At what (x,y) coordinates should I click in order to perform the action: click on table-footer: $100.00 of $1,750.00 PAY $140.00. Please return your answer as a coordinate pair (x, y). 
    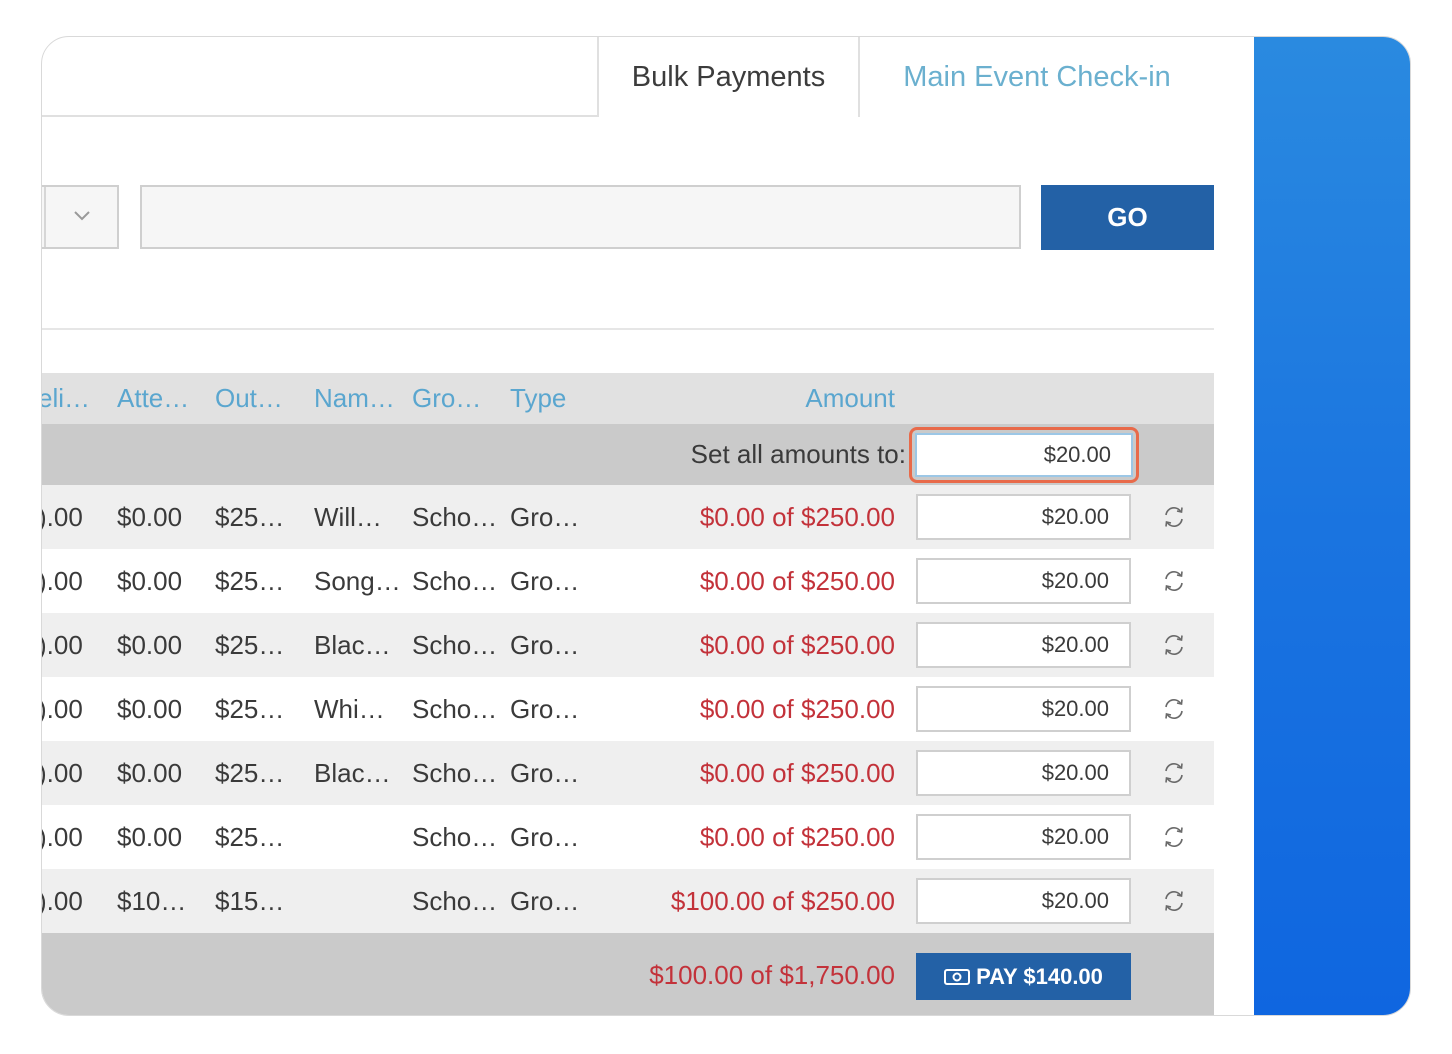
    Looking at the image, I should click on (628, 974).